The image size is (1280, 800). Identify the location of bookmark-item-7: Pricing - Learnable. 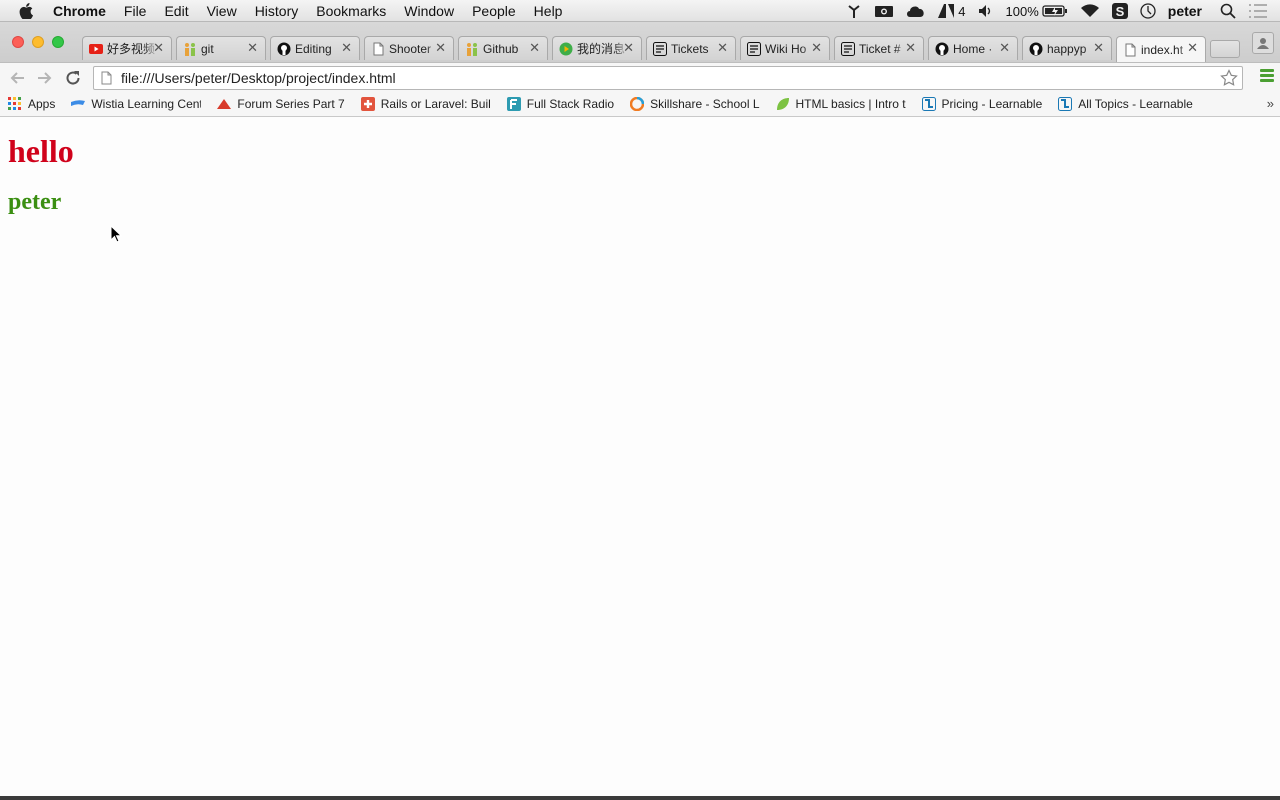
(982, 104).